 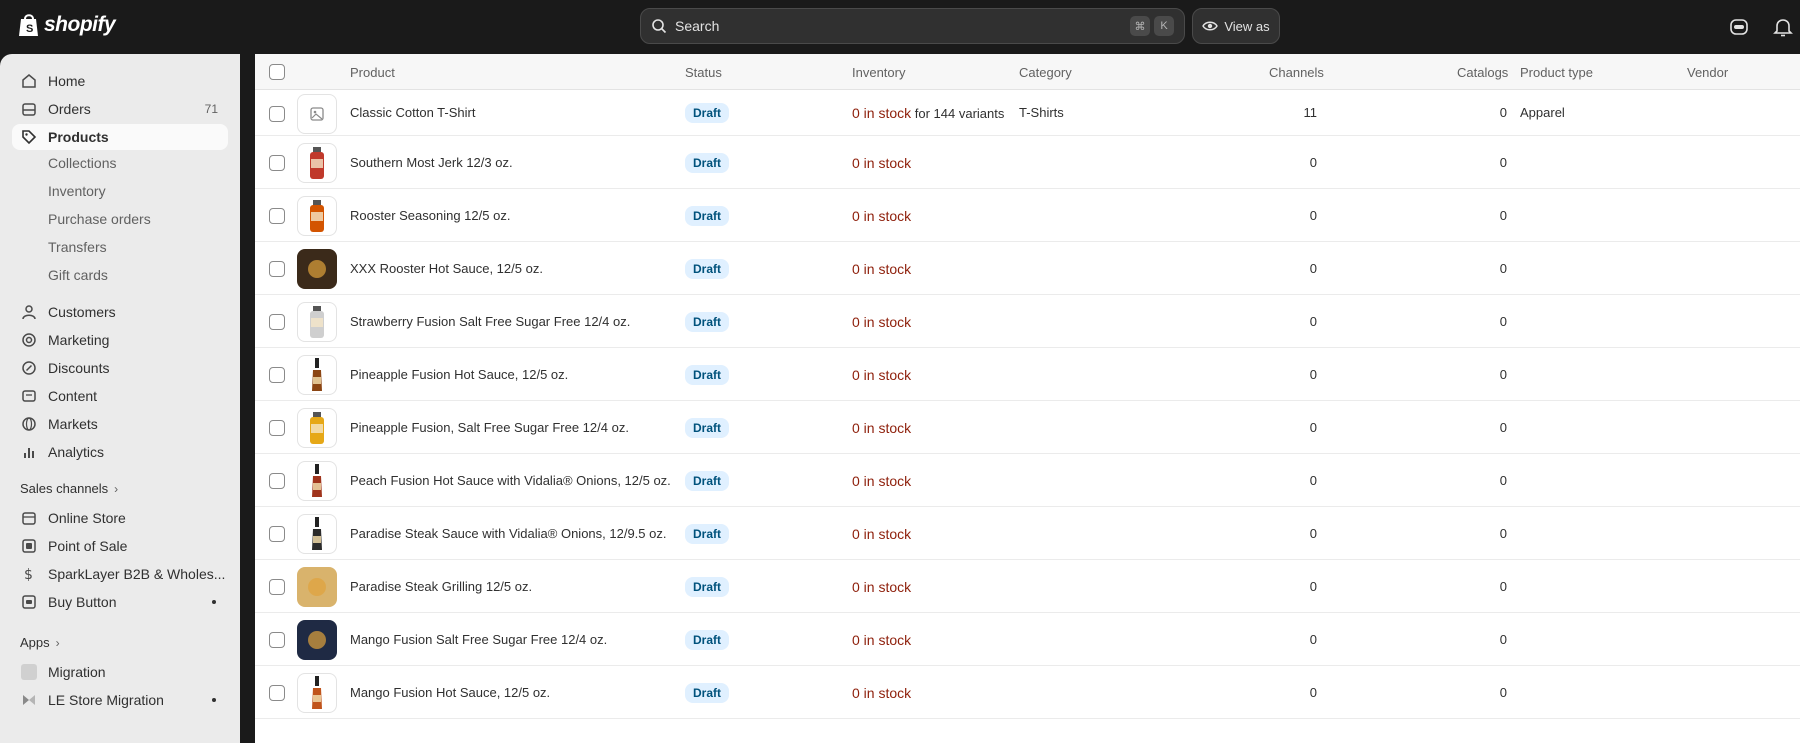 I want to click on sidebar-item-analytics: Analytics, so click(x=120, y=452).